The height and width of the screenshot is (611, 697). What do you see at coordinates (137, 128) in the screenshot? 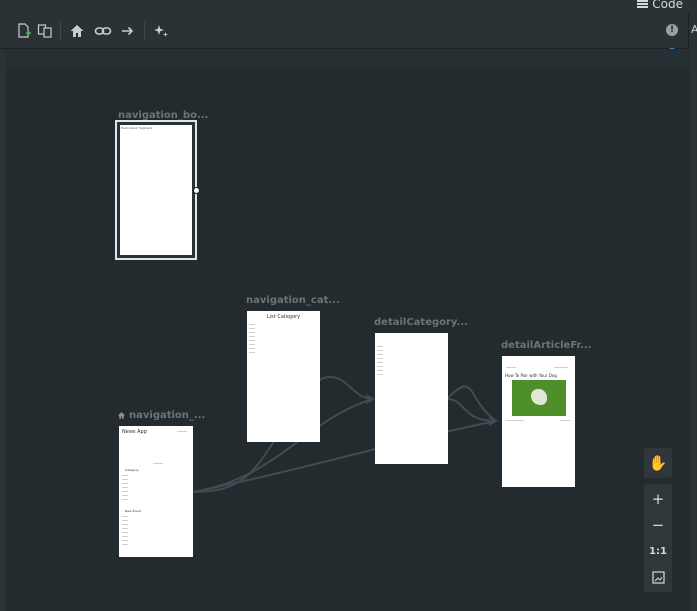
I see `screen-text: Hello blank fragment` at bounding box center [137, 128].